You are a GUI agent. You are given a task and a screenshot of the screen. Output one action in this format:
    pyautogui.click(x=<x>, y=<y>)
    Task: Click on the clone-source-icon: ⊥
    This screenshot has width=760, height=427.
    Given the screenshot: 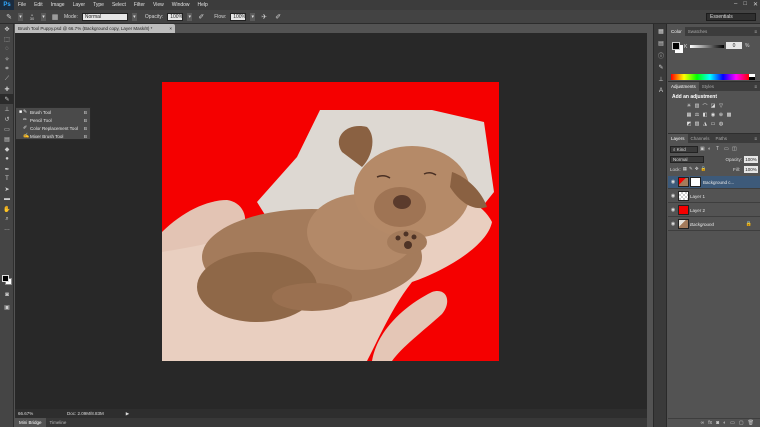 What is the action you would take?
    pyautogui.click(x=661, y=79)
    